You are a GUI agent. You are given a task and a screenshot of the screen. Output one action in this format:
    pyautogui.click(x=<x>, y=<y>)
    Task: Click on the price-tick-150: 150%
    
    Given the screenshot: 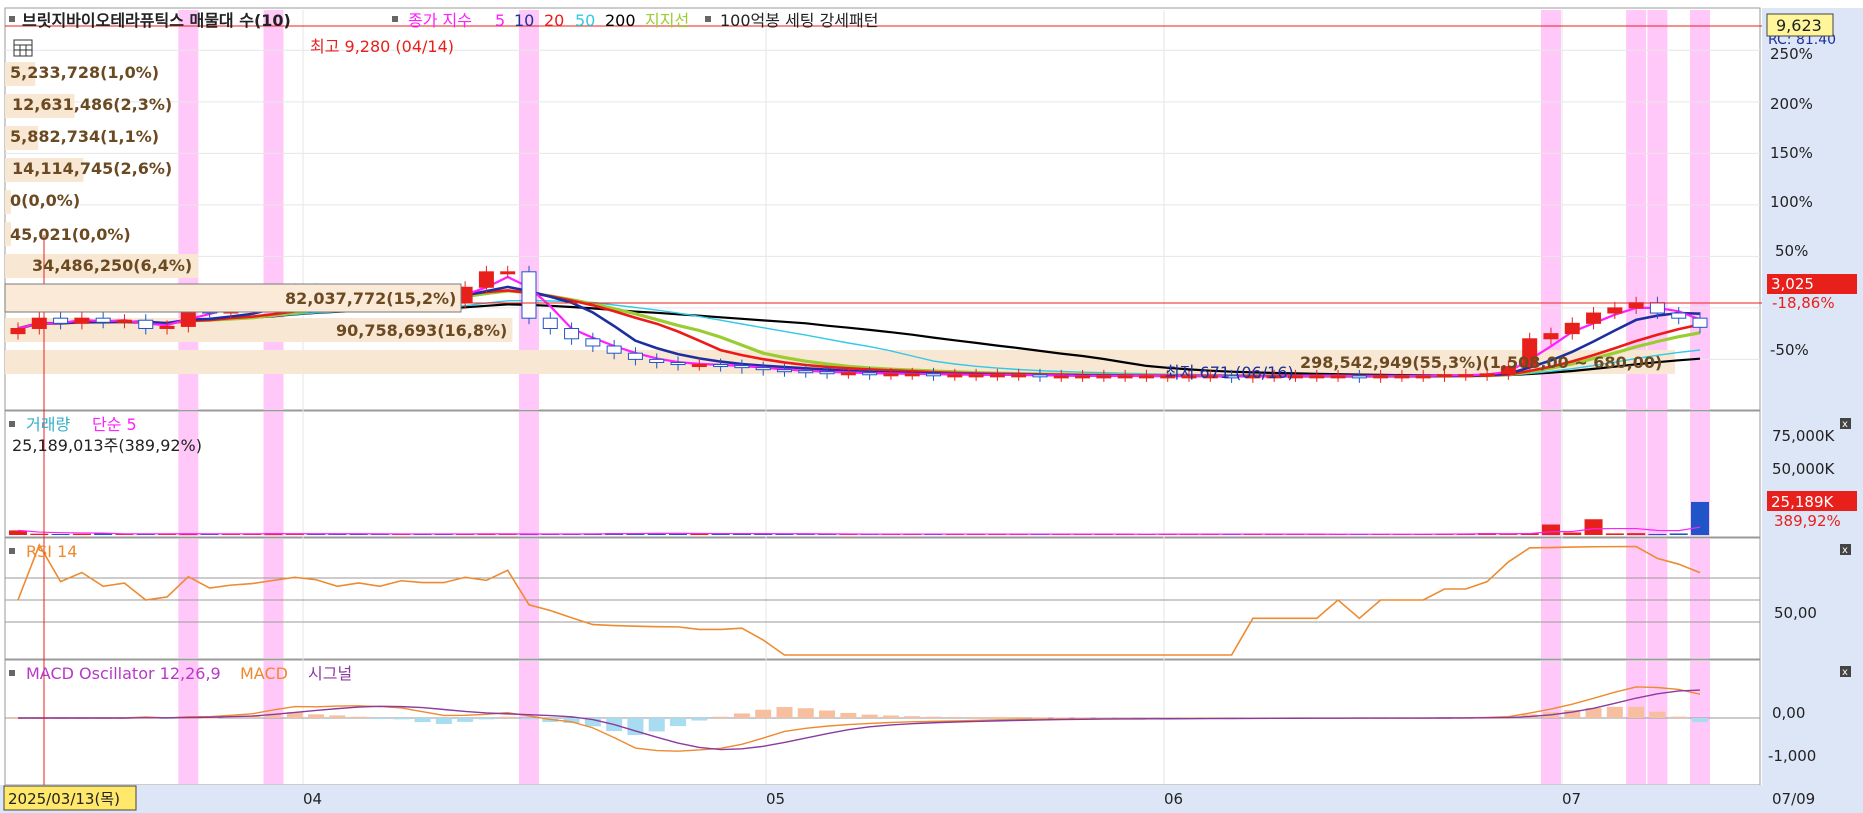 What is the action you would take?
    pyautogui.click(x=1791, y=153)
    